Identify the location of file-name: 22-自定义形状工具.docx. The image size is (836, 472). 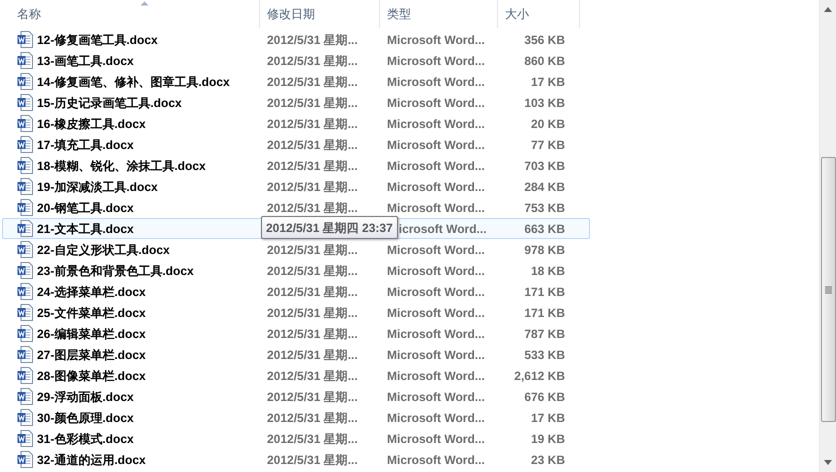
(103, 250).